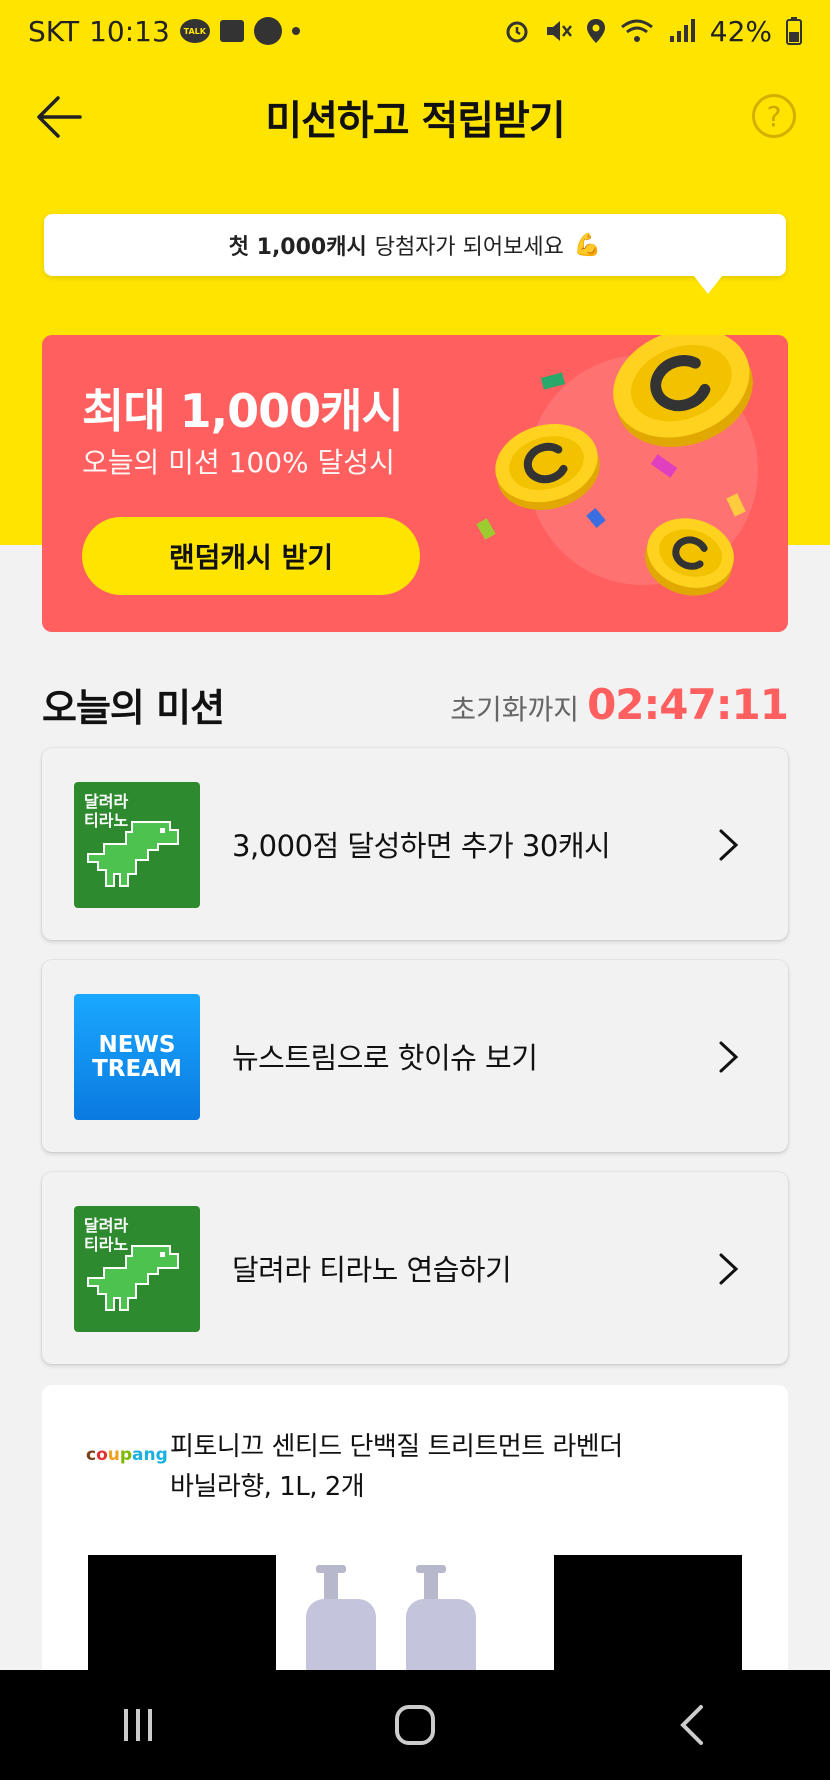 The image size is (830, 1780). What do you see at coordinates (127, 1455) in the screenshot?
I see `coupang-logo: coupang` at bounding box center [127, 1455].